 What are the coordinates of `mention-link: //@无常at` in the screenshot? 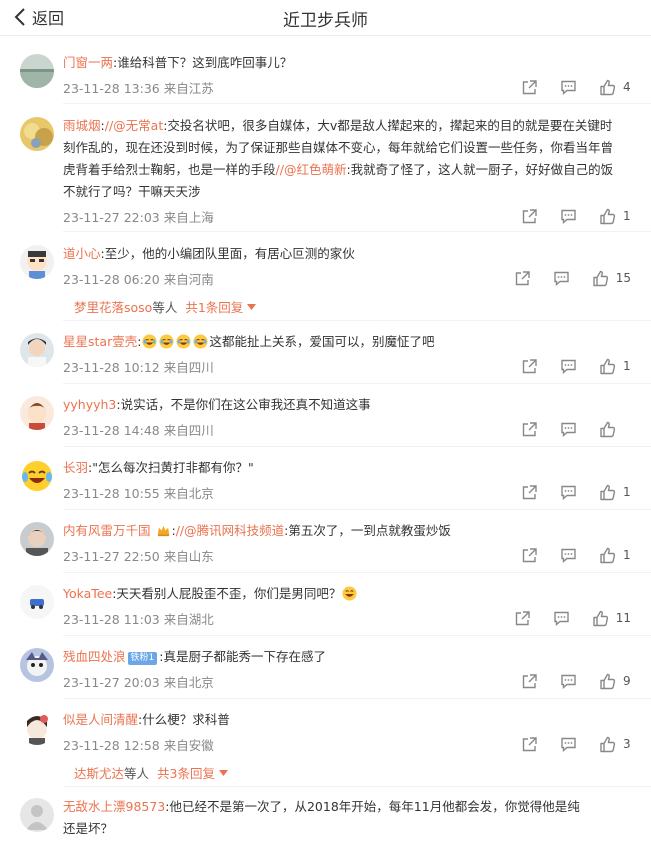 It's located at (134, 125).